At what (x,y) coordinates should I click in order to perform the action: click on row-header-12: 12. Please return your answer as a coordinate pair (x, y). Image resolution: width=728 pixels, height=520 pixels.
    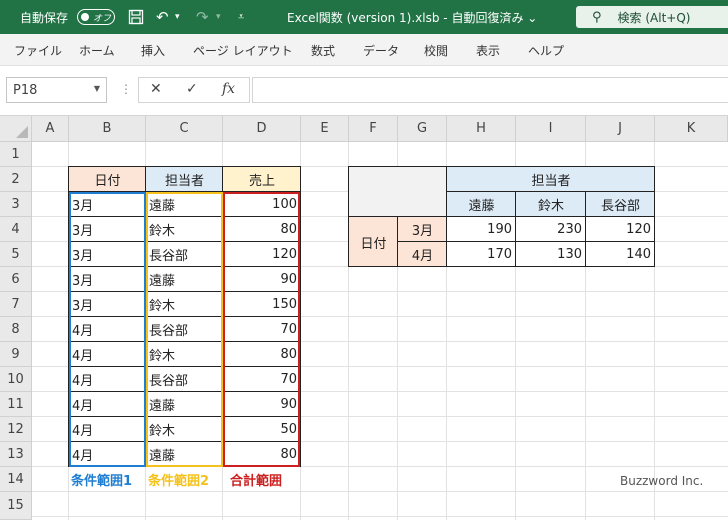
    Looking at the image, I should click on (16, 429).